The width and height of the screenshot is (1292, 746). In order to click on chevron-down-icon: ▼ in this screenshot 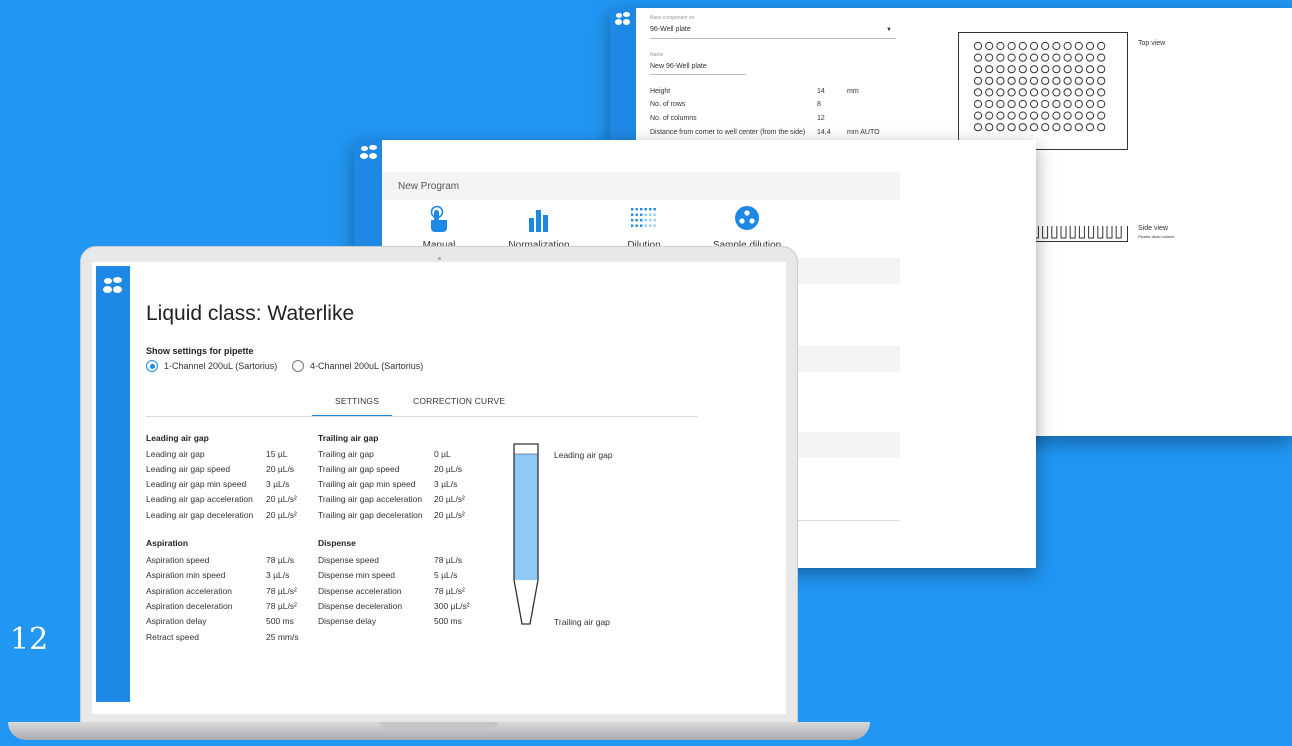, I will do `click(889, 30)`.